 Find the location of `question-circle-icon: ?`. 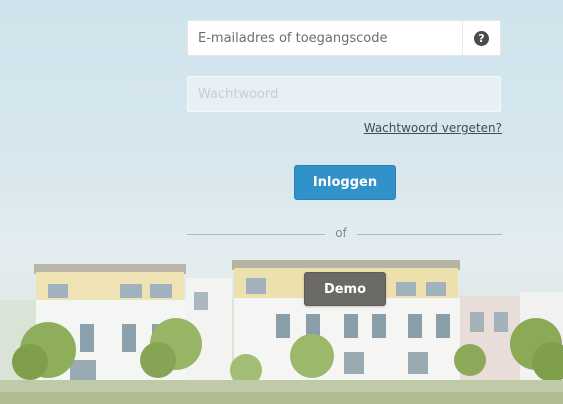

question-circle-icon: ? is located at coordinates (481, 38).